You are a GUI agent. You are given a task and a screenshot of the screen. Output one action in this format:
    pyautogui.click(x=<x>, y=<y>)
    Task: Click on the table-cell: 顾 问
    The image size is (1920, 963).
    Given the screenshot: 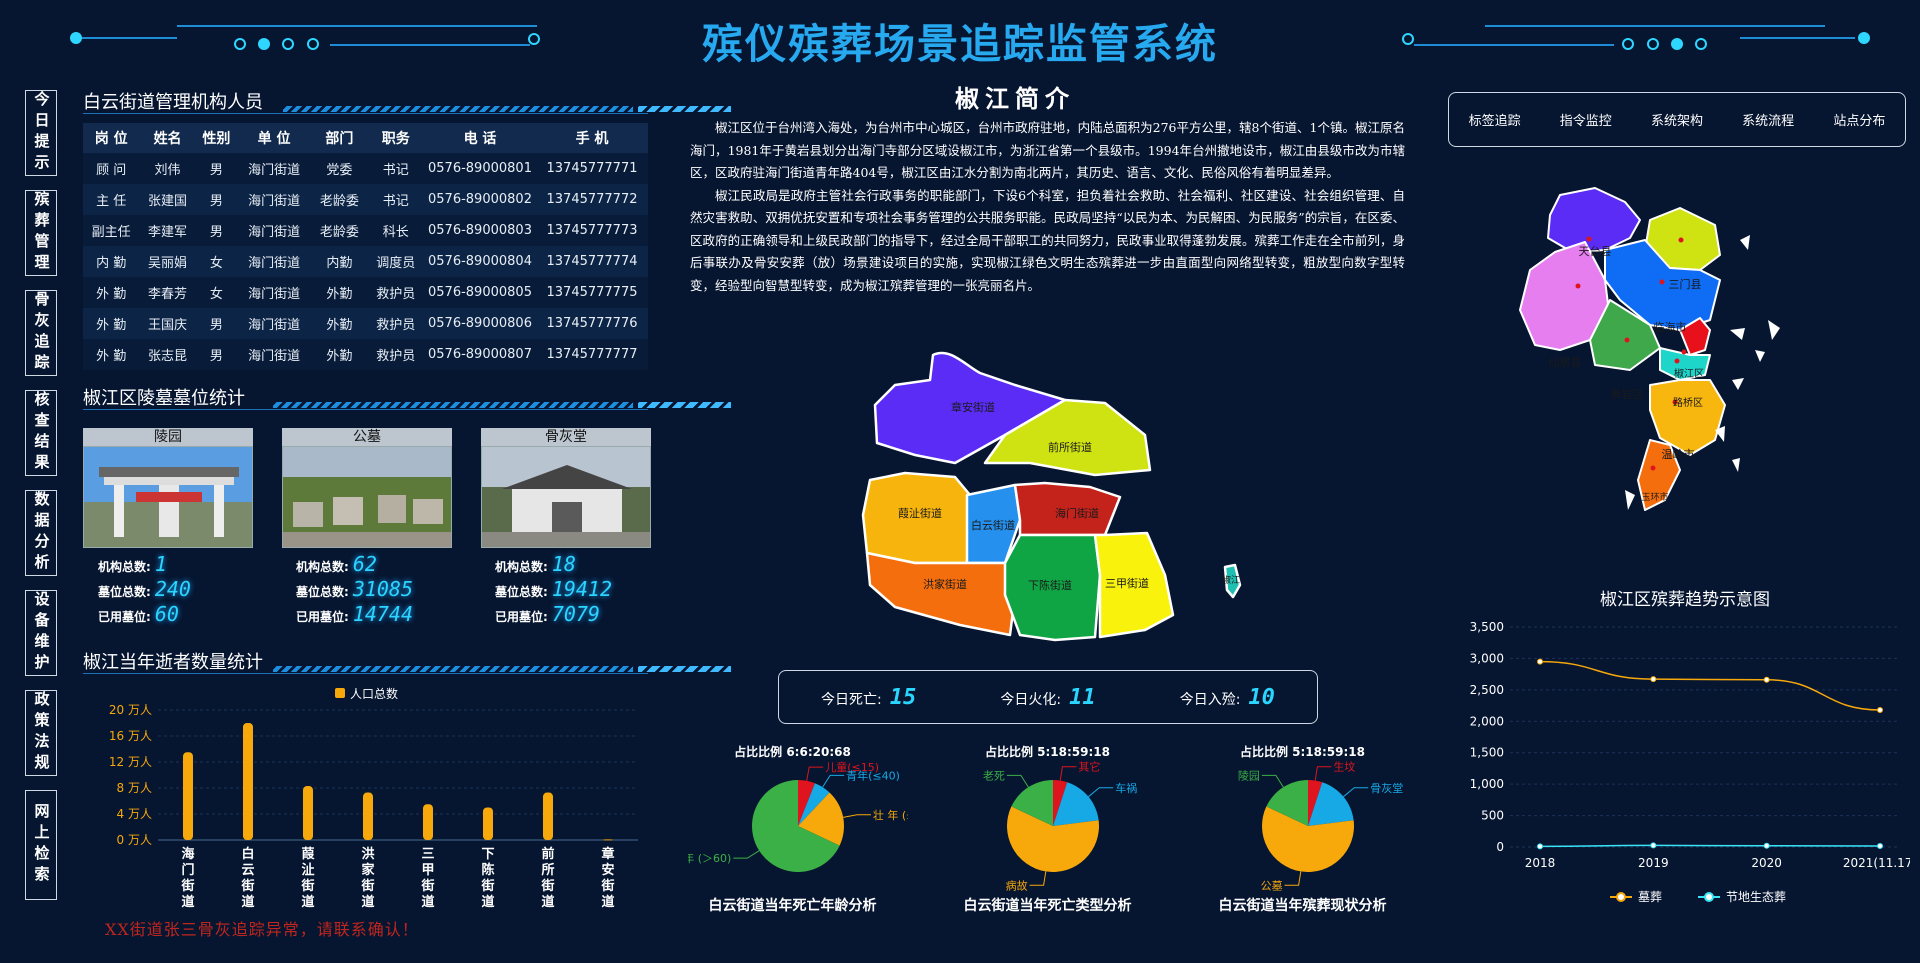 What is the action you would take?
    pyautogui.click(x=111, y=168)
    